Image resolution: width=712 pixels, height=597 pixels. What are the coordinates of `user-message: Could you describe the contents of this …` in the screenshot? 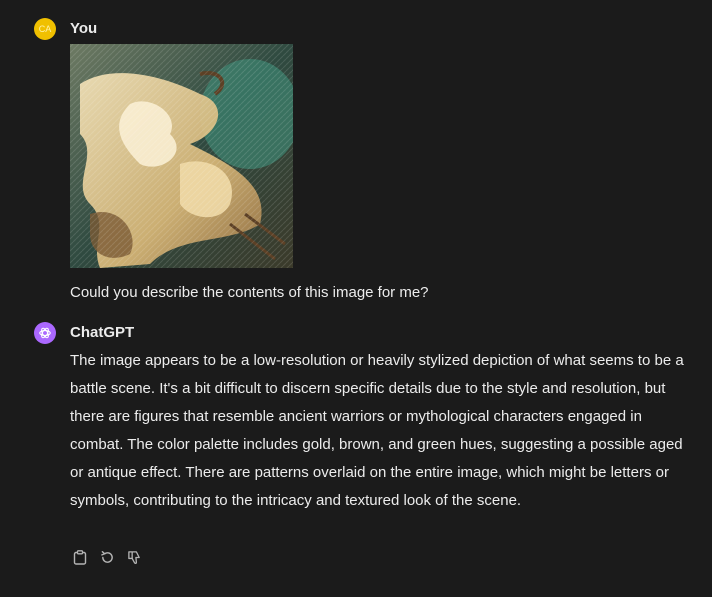 It's located at (249, 292).